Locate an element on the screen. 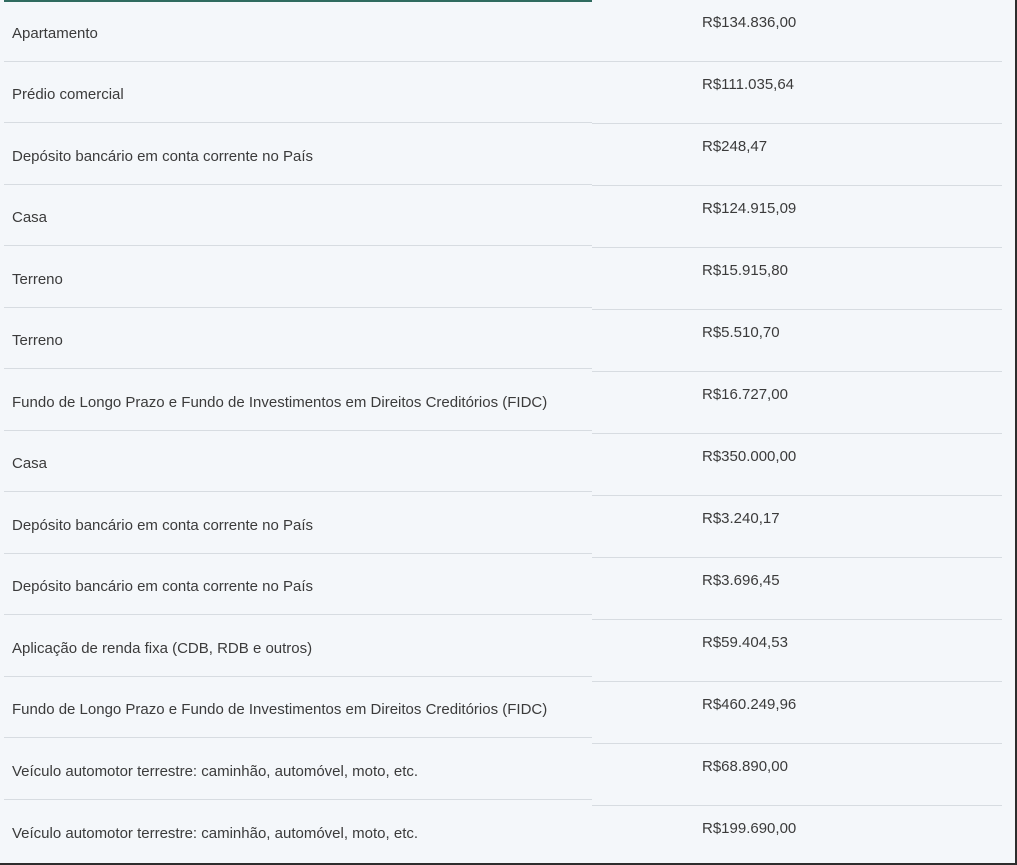 This screenshot has width=1017, height=865. table-row-description: Prédio comercial is located at coordinates (298, 92).